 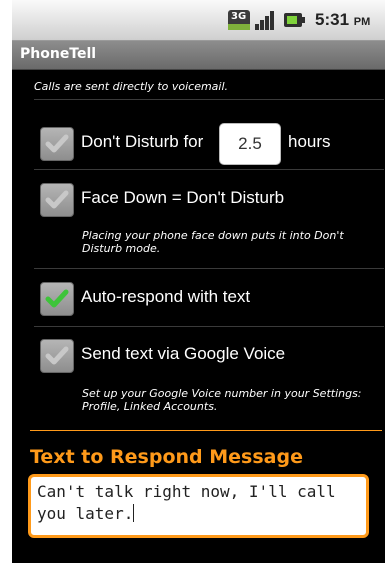 I want to click on clock-time: 5:31, so click(x=332, y=19).